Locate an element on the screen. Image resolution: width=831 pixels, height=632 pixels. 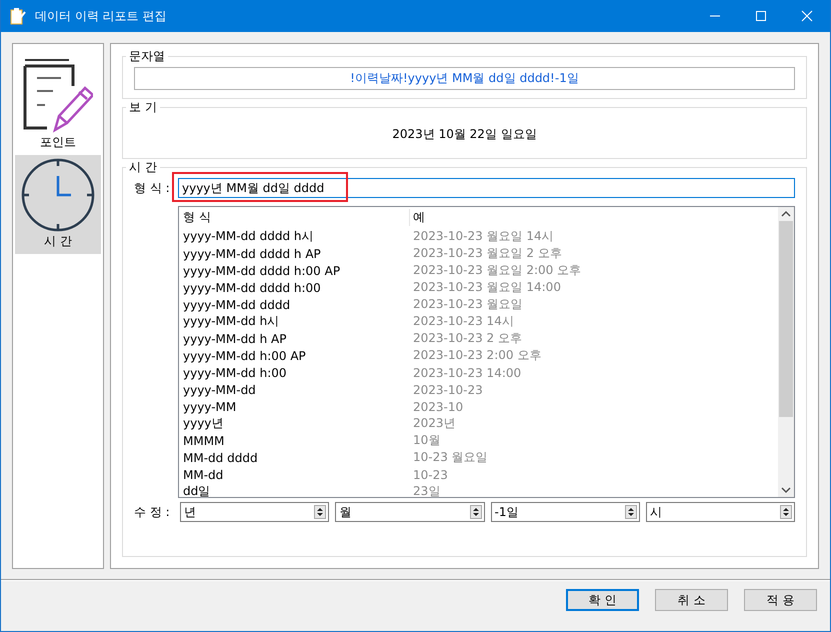
format-cell: MM-dd dddd is located at coordinates (294, 457).